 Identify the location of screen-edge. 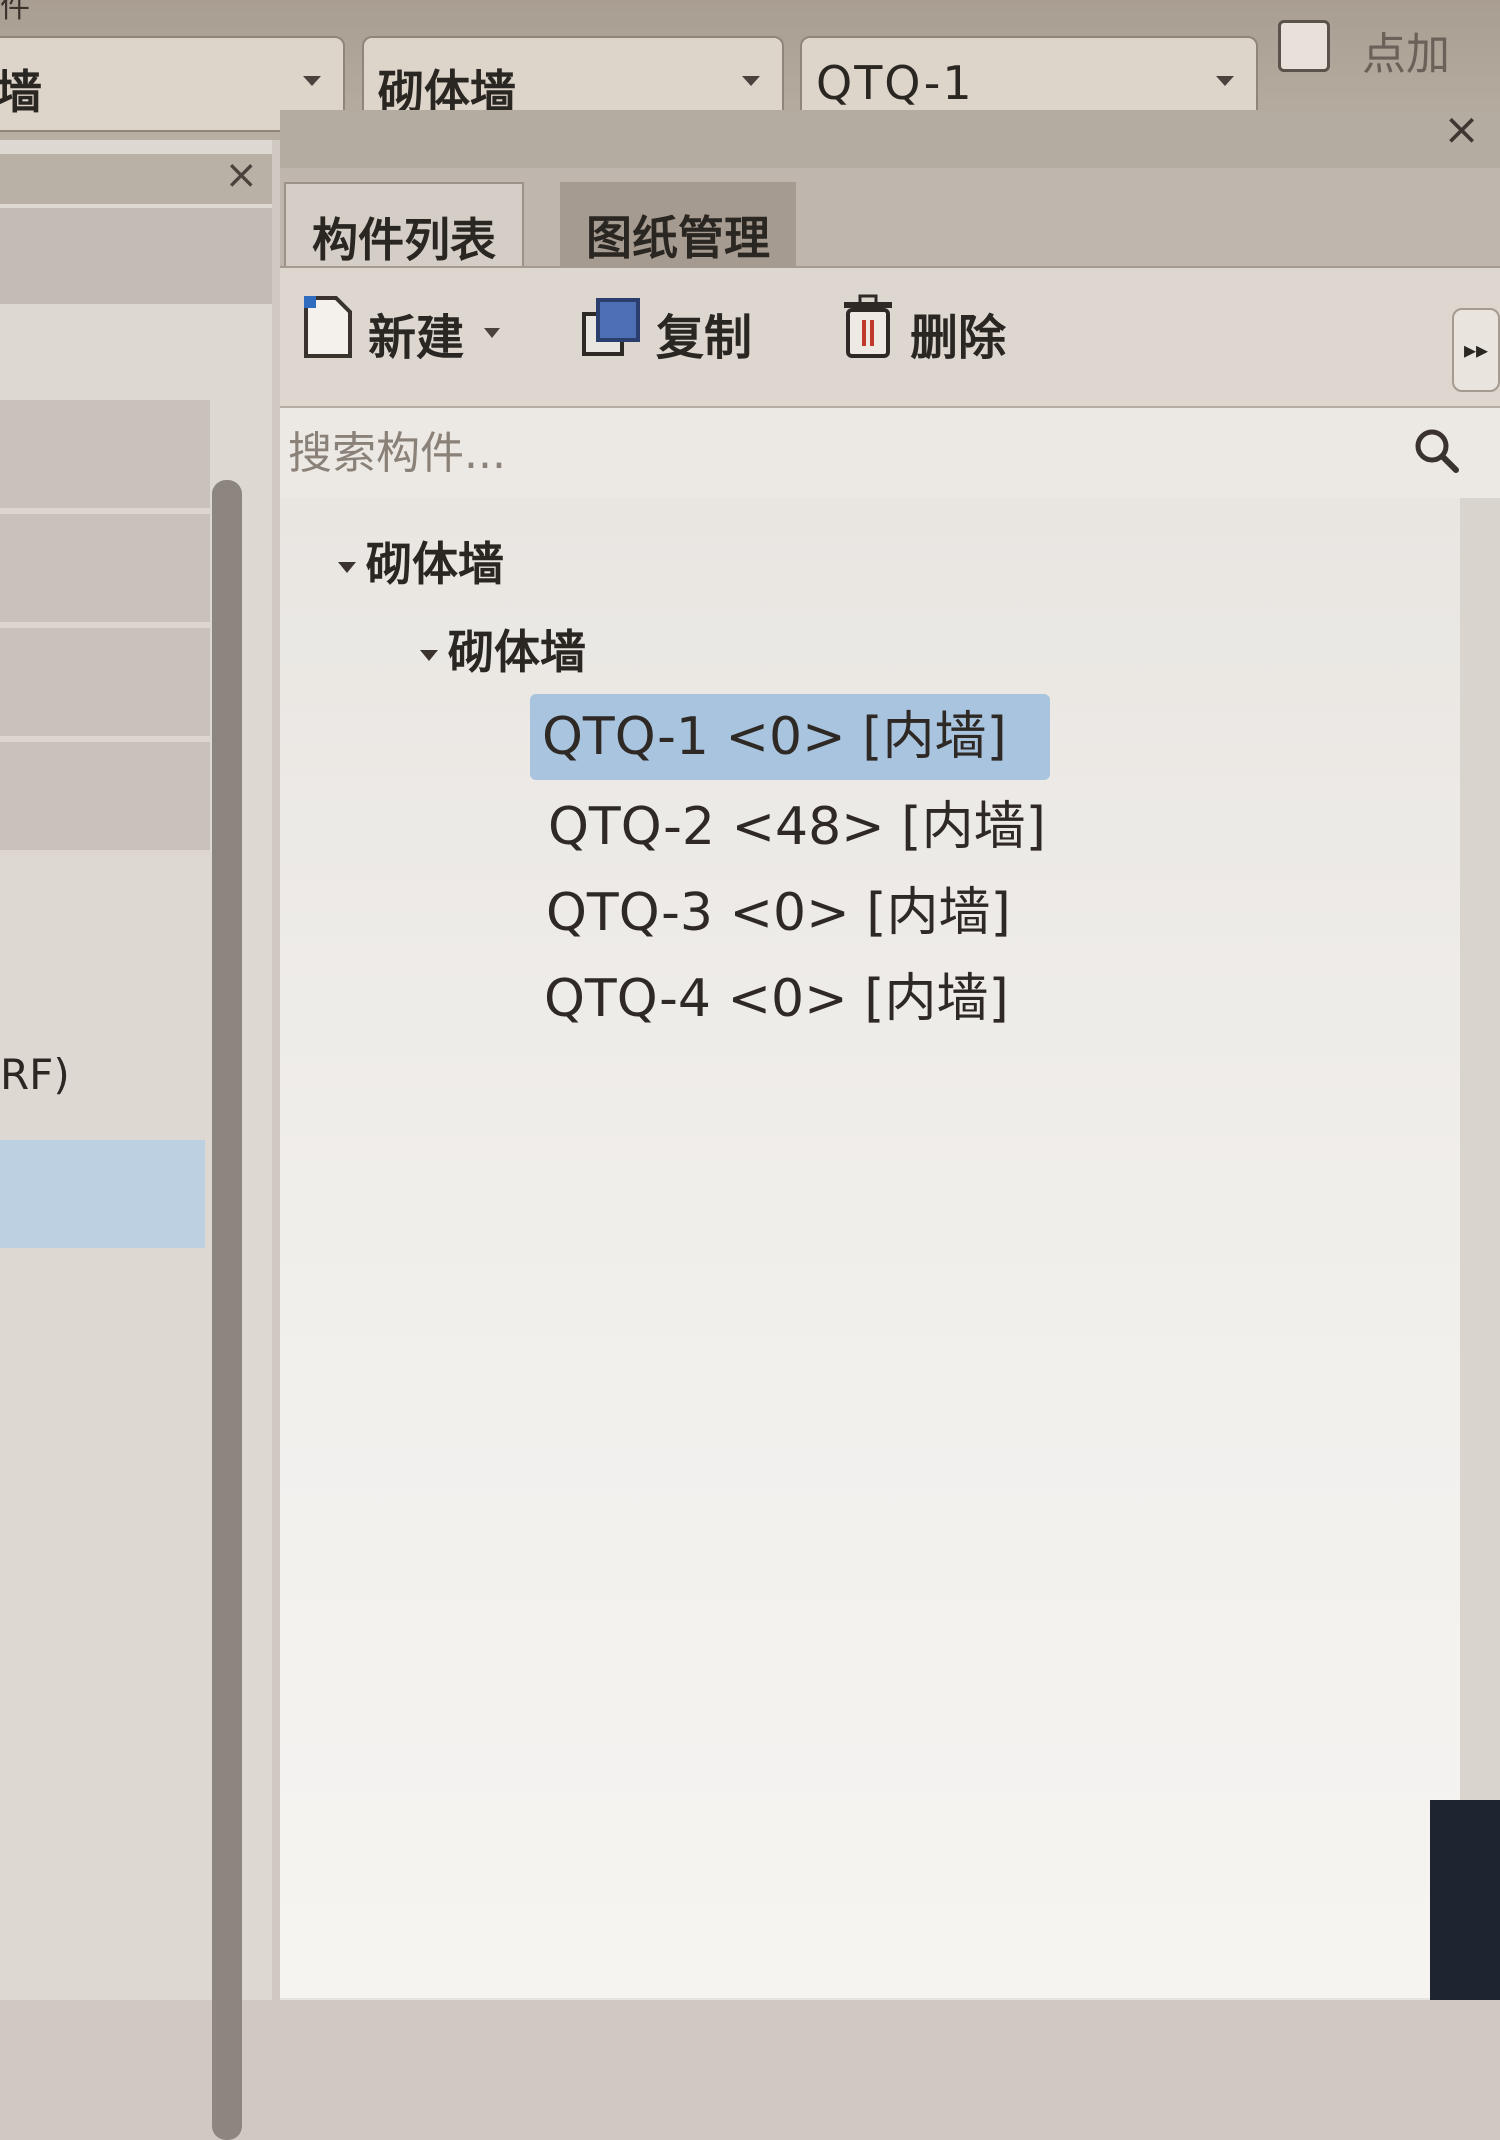
(1465, 1900).